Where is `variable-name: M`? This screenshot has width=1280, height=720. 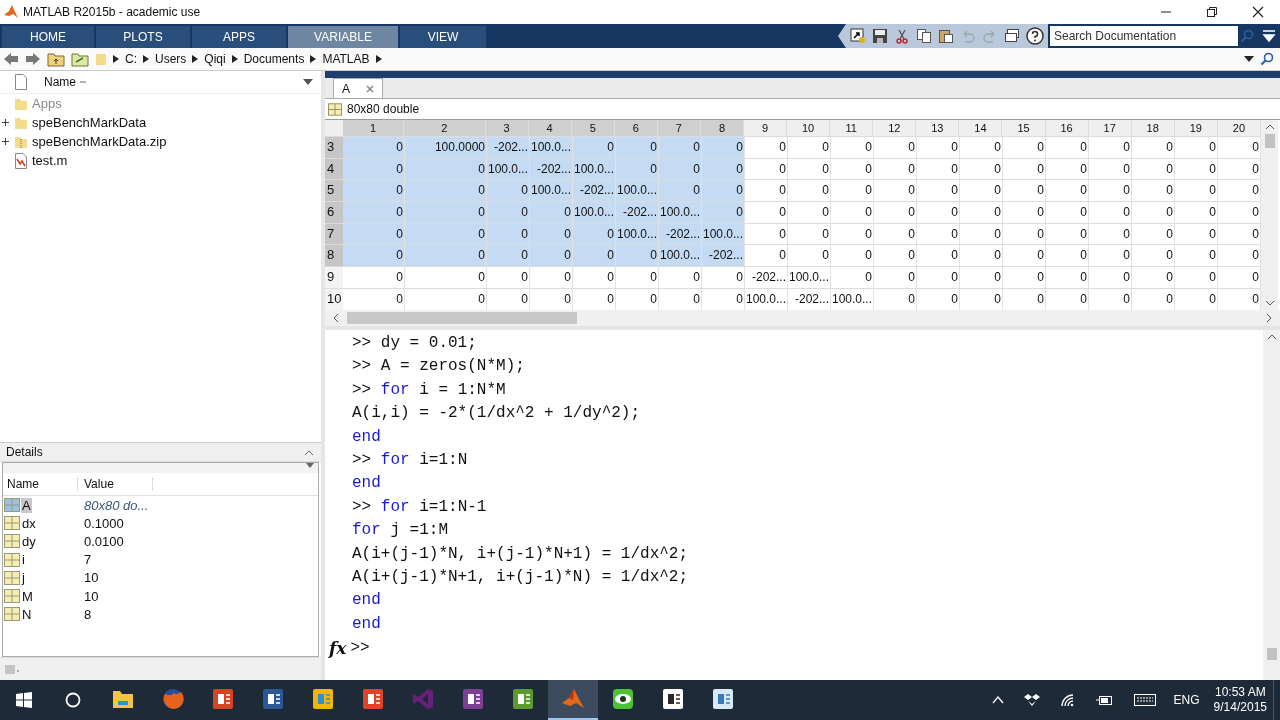
variable-name: M is located at coordinates (27, 596).